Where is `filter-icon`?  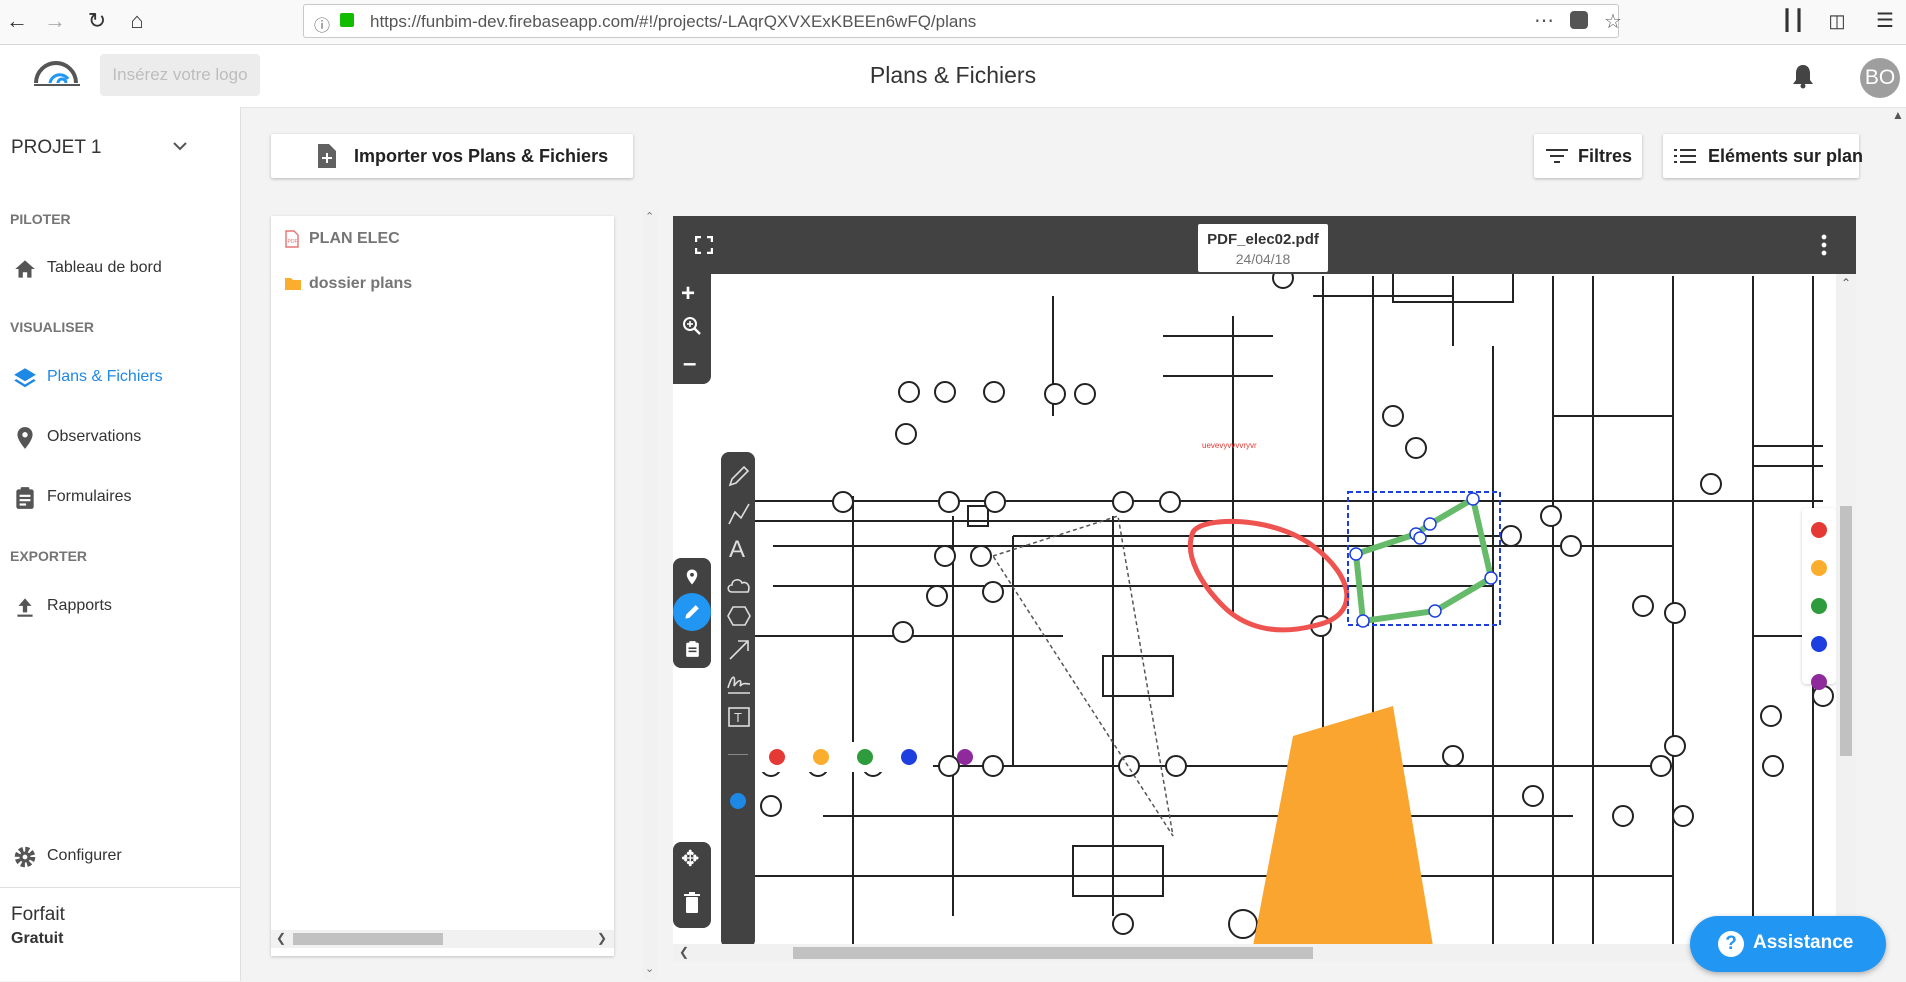 filter-icon is located at coordinates (1557, 156).